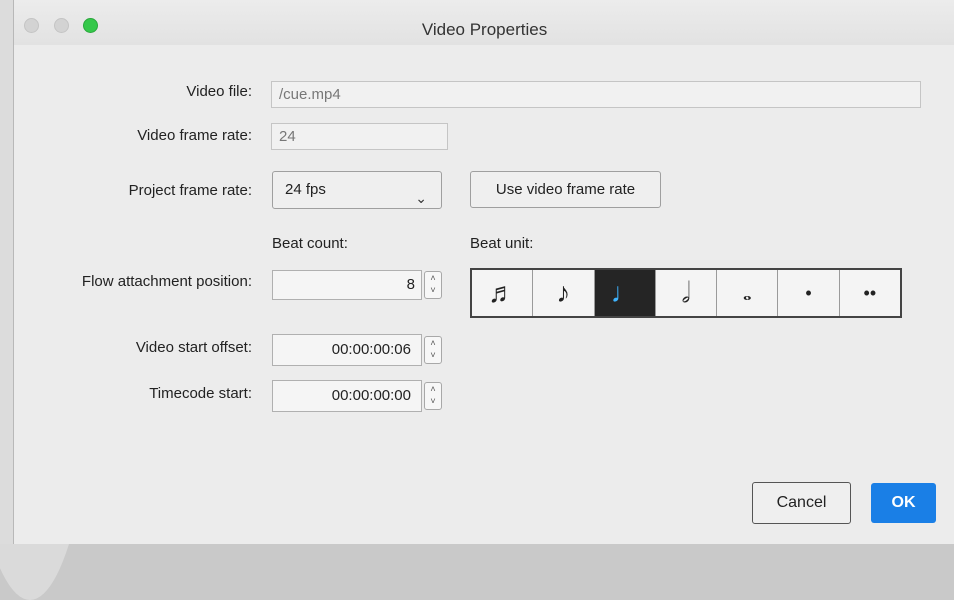 The height and width of the screenshot is (600, 954). I want to click on video-frame-rate-field: 24, so click(359, 136).